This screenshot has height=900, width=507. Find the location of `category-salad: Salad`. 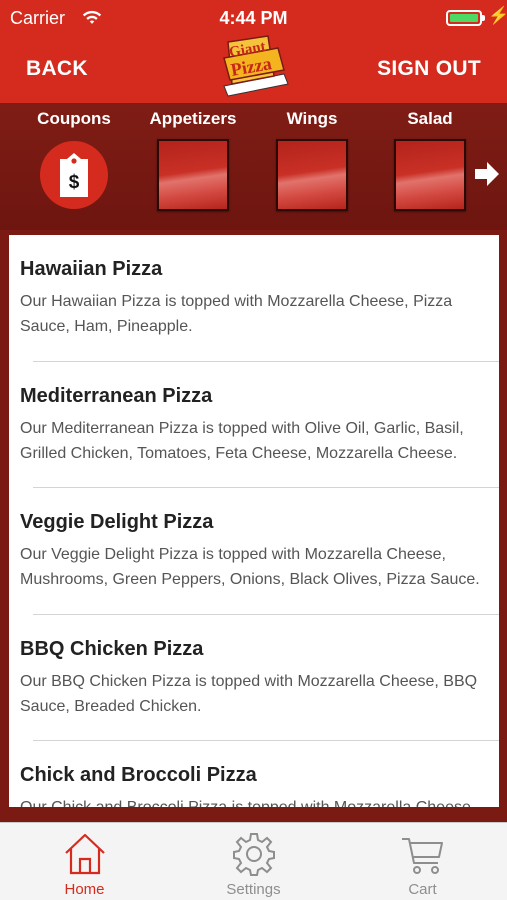

category-salad: Salad is located at coordinates (430, 166).